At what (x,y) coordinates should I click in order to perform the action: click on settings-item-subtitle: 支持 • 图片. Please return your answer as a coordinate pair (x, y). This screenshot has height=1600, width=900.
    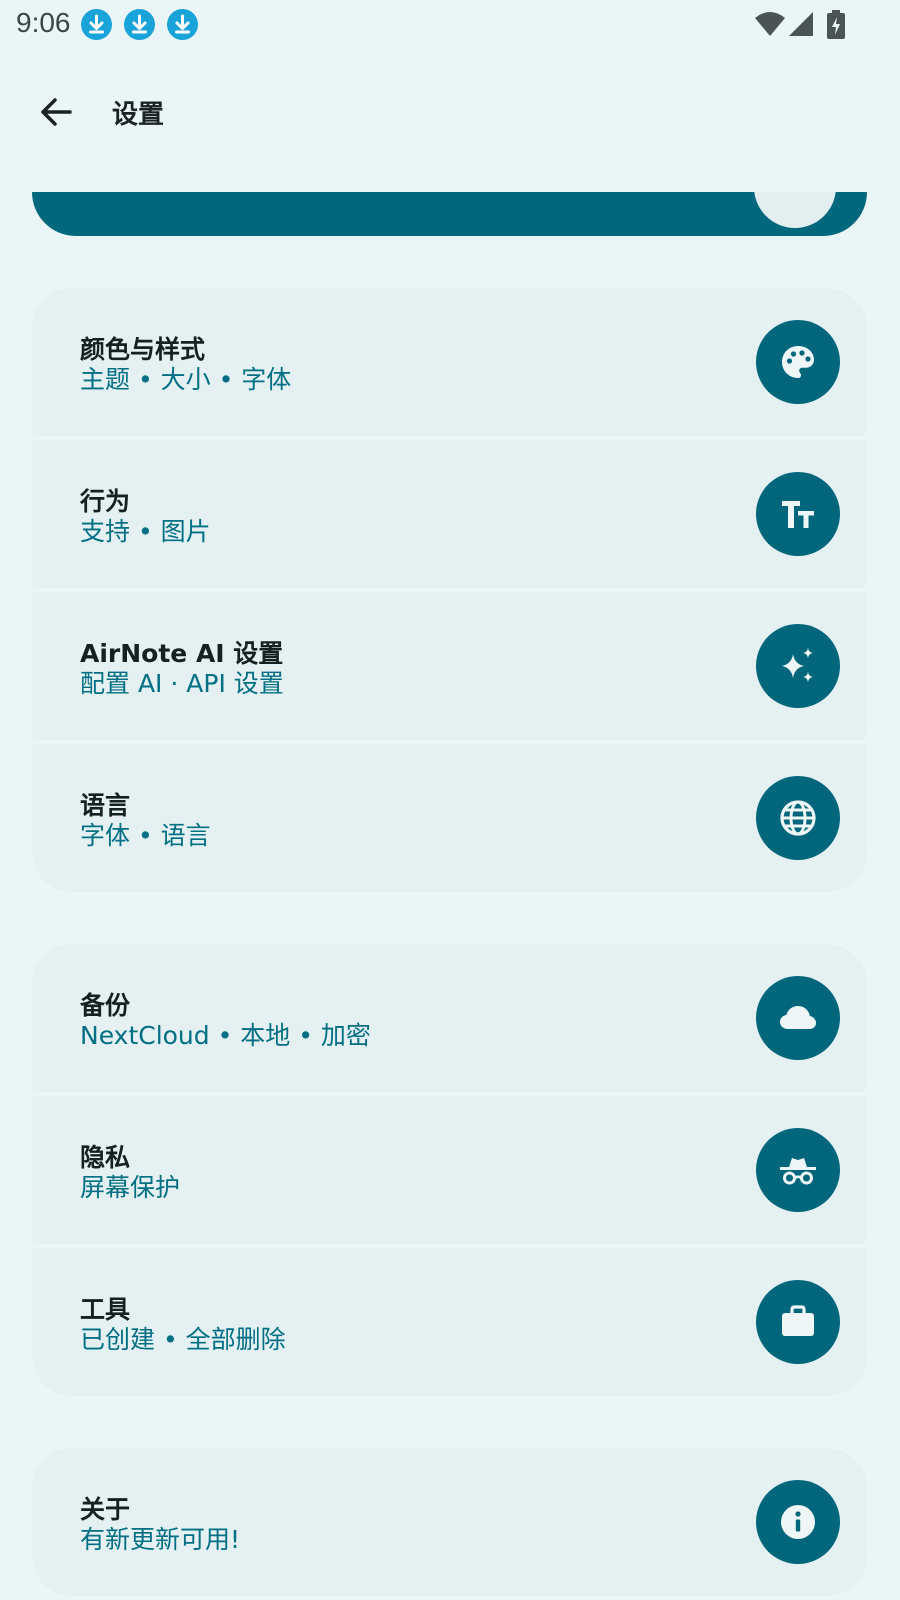
    Looking at the image, I should click on (145, 531).